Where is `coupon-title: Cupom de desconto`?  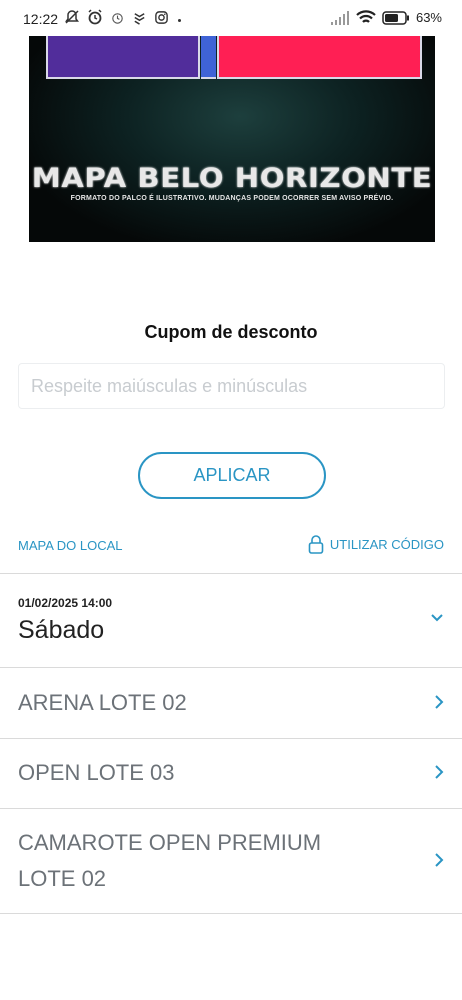
coupon-title: Cupom de desconto is located at coordinates (231, 332).